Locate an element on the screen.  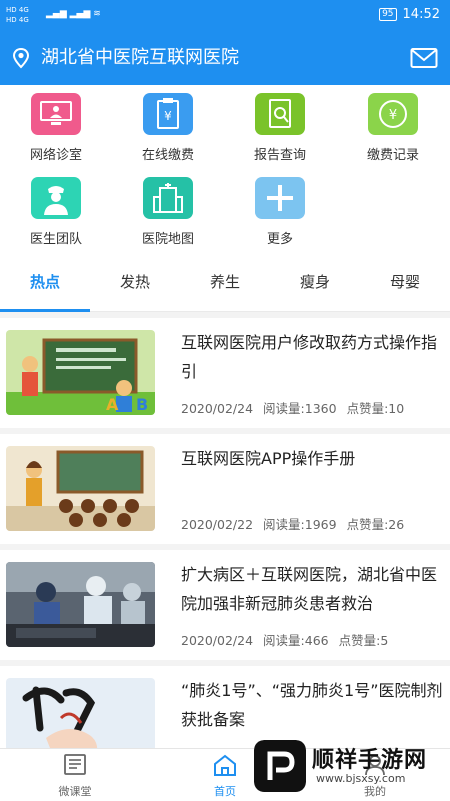
hospital-building-icon is located at coordinates (168, 198).